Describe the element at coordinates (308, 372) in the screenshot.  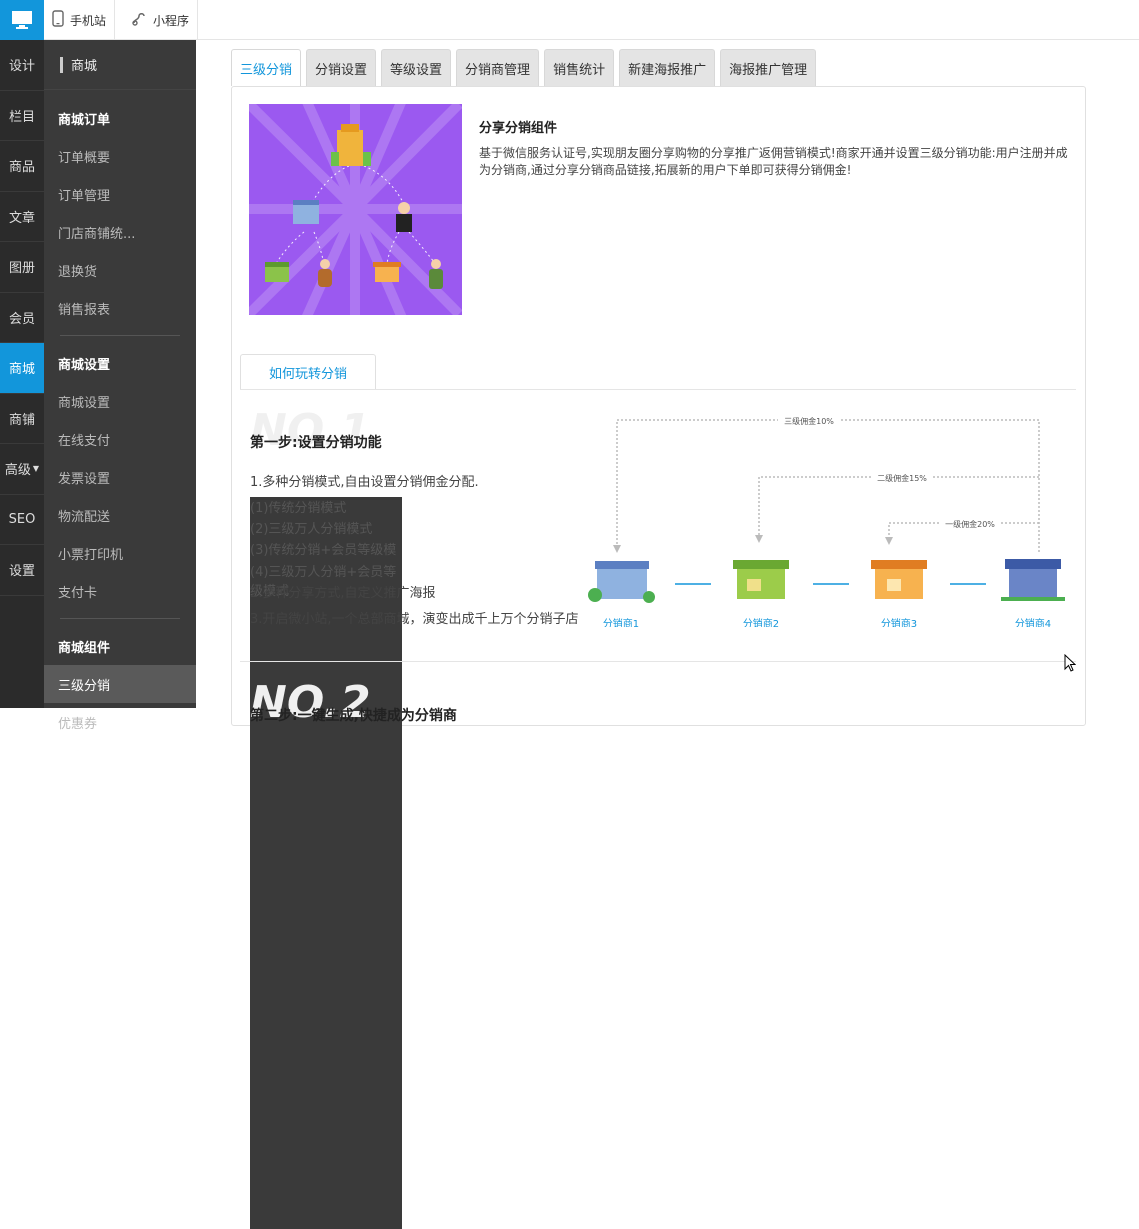
I see `tab-how-to-play: 如何玩转分销` at that location.